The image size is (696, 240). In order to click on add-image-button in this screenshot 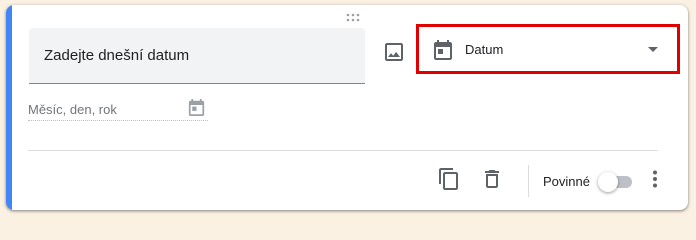, I will do `click(394, 52)`.